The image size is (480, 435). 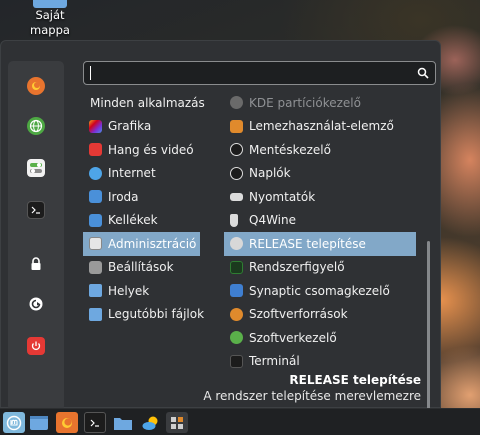 I want to click on category-label: Beállítások, so click(x=141, y=267).